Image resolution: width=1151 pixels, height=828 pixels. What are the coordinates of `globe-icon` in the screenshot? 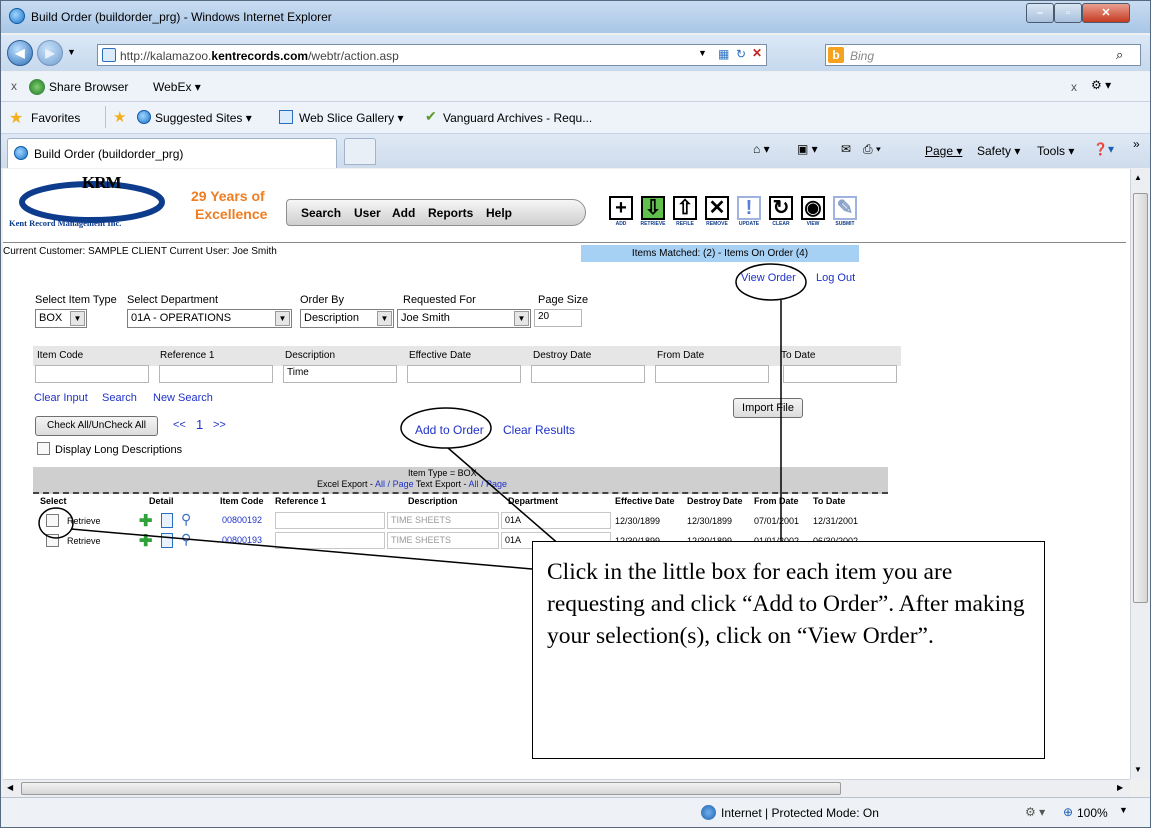 It's located at (708, 812).